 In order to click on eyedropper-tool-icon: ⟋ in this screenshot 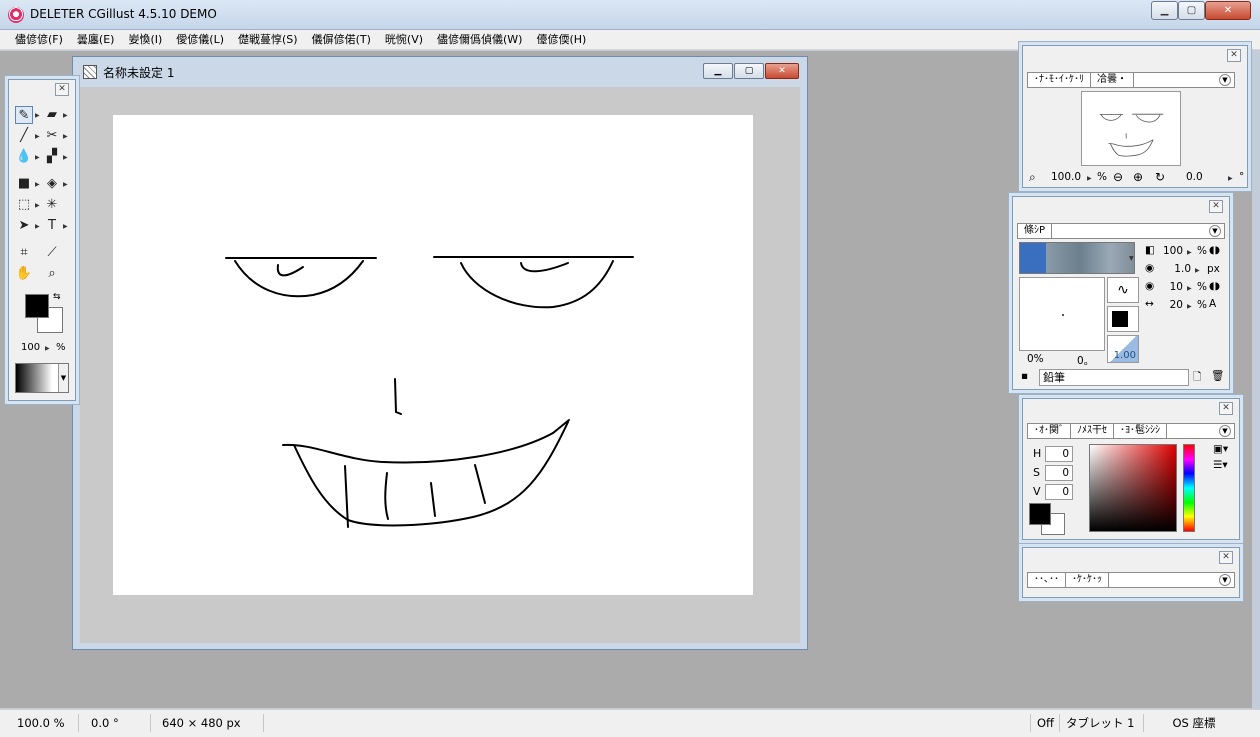, I will do `click(52, 253)`.